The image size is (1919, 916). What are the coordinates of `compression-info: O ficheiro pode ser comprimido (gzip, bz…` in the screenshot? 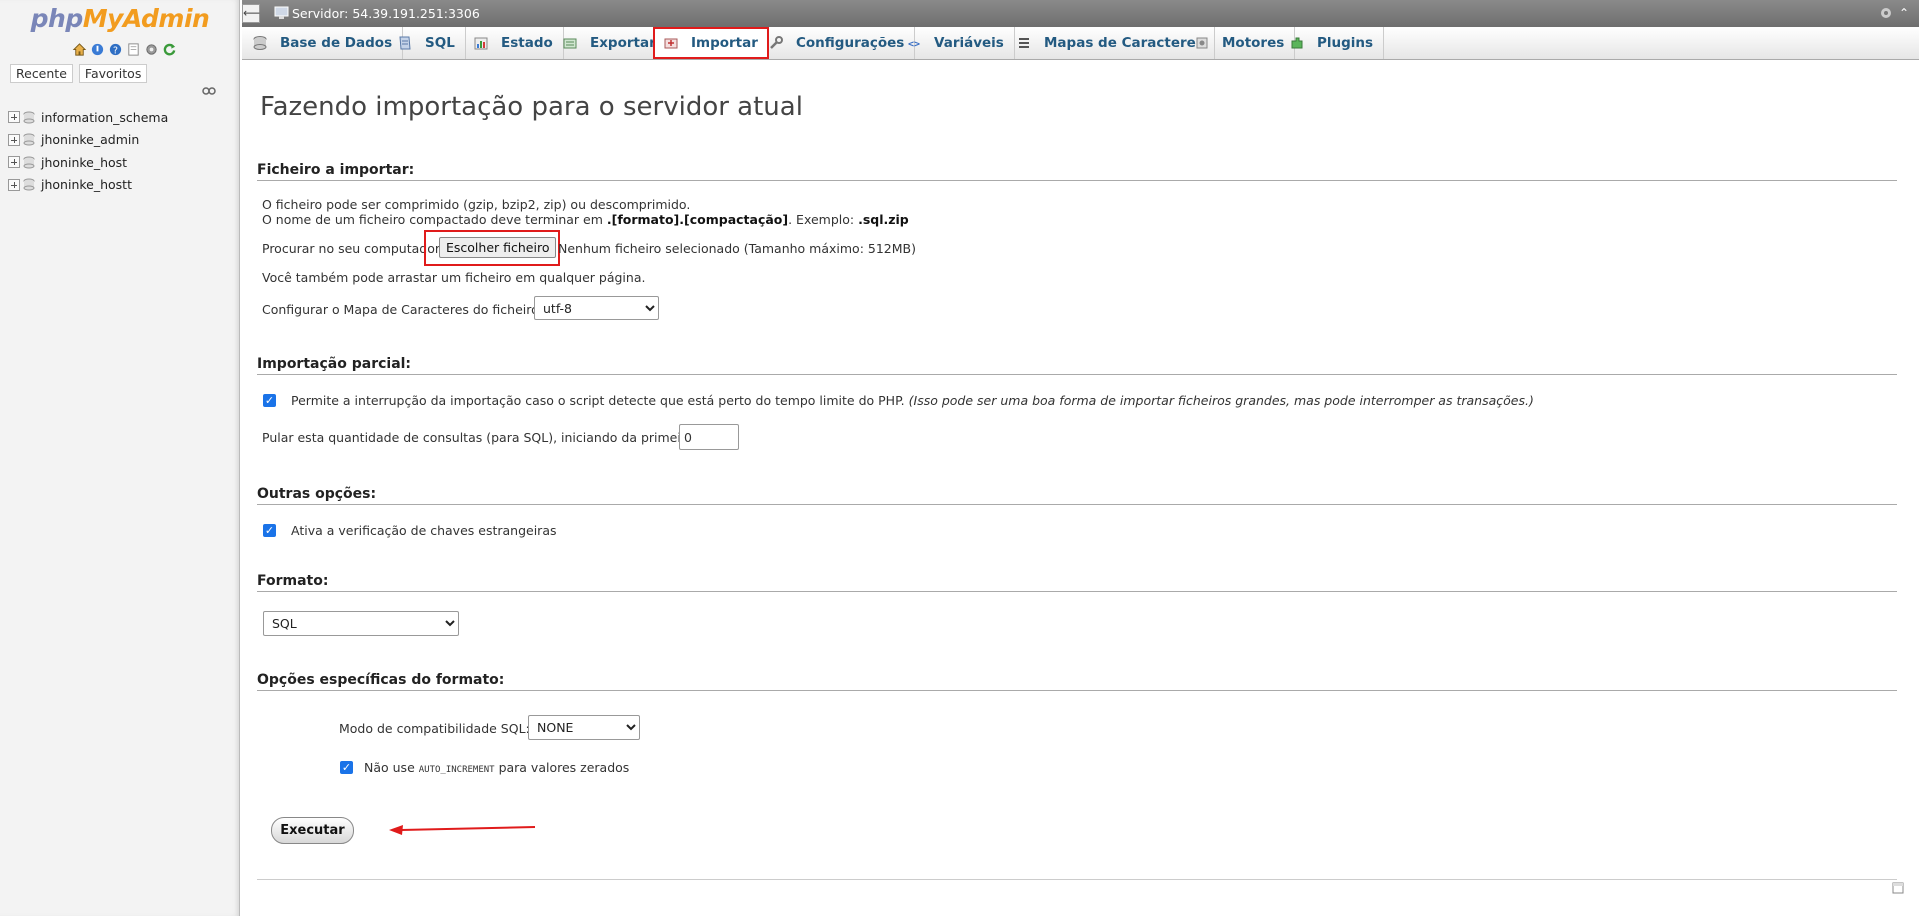 It's located at (476, 204).